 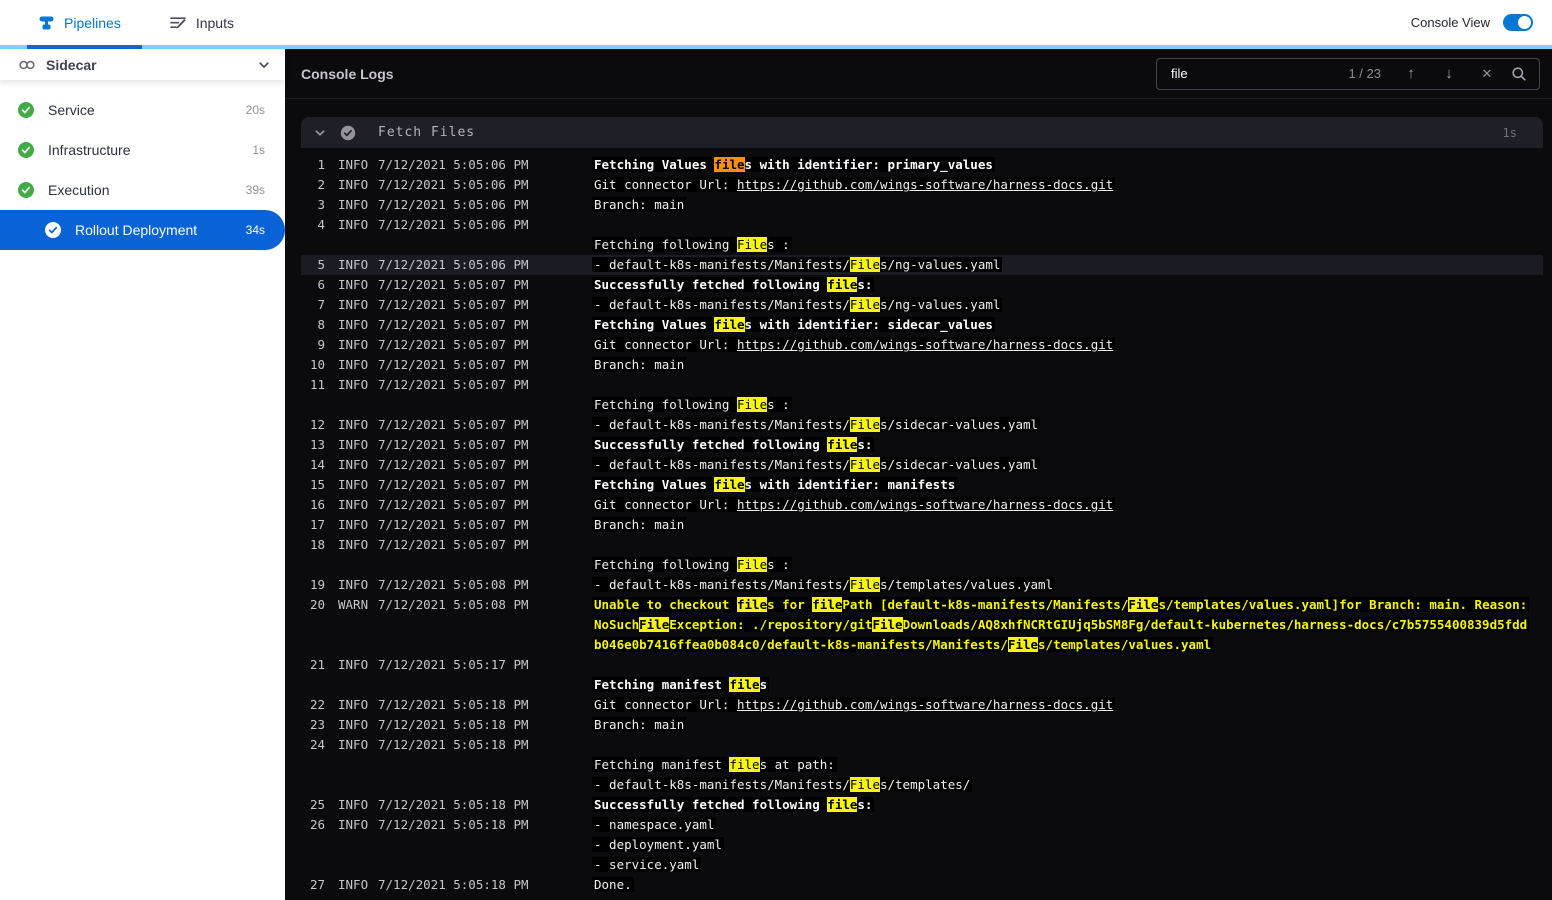 I want to click on sidebar-item-rollout-deployment: Rollout Deployment 34s, so click(x=142, y=230).